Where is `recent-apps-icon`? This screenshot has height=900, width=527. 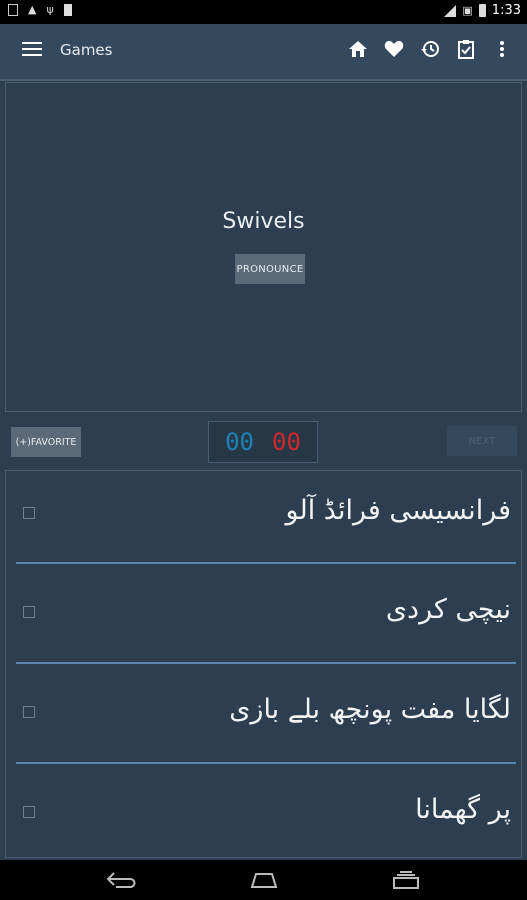
recent-apps-icon is located at coordinates (406, 880).